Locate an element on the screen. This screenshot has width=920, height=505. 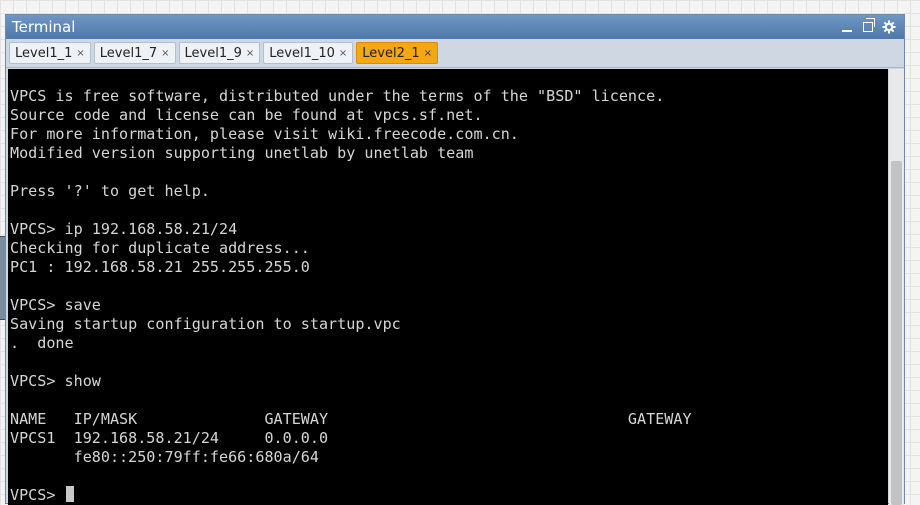
restore-icon is located at coordinates (868, 26).